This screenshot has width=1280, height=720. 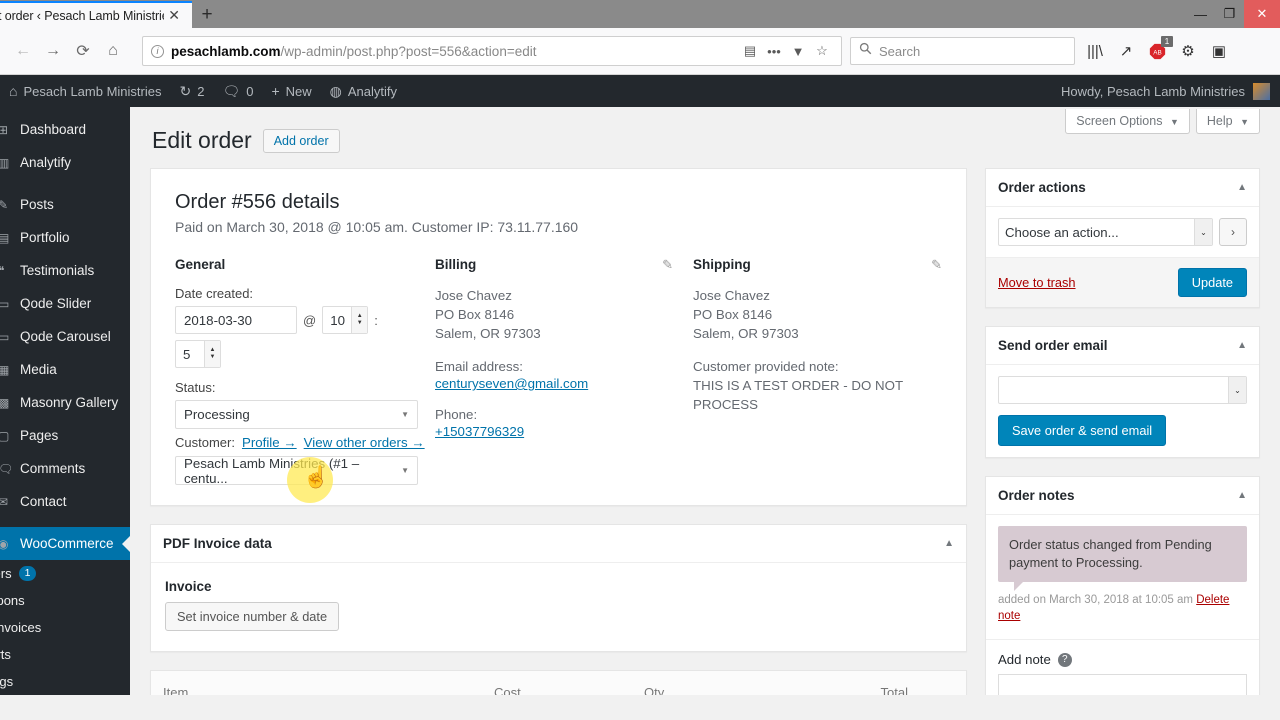 What do you see at coordinates (65, 522) in the screenshot?
I see `menu-divider` at bounding box center [65, 522].